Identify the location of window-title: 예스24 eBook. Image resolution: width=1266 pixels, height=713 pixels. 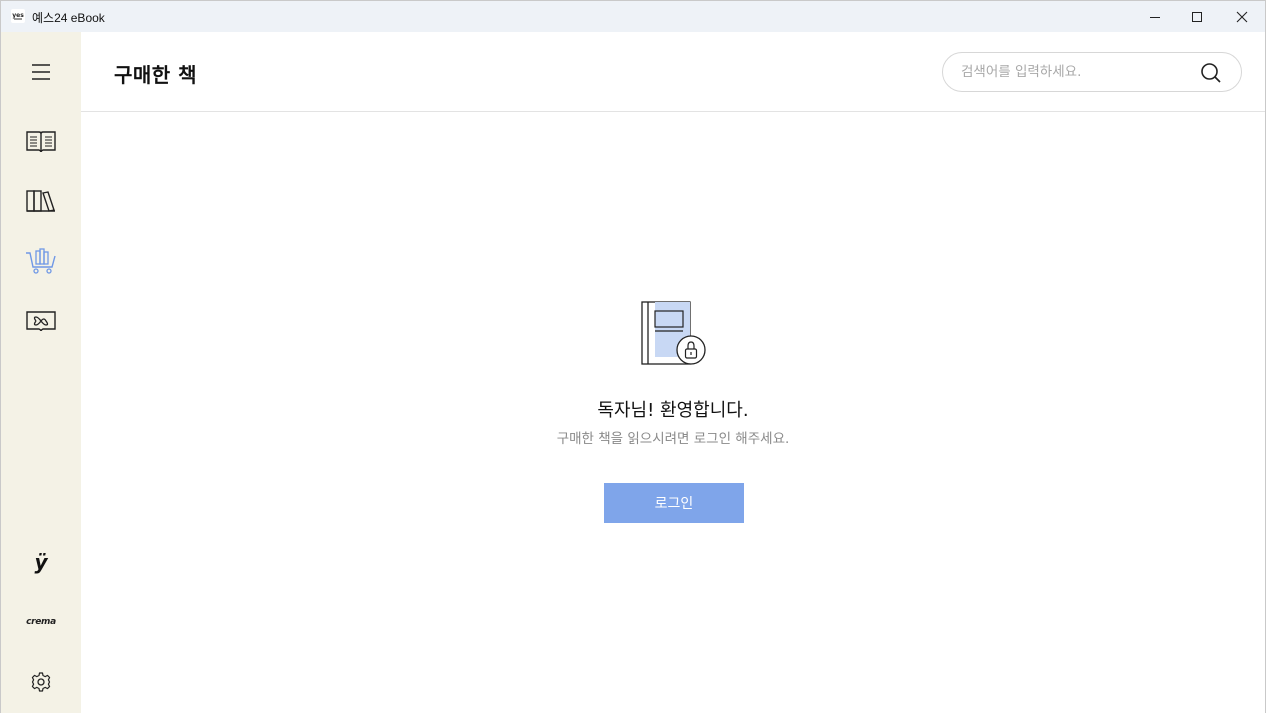
(68, 18).